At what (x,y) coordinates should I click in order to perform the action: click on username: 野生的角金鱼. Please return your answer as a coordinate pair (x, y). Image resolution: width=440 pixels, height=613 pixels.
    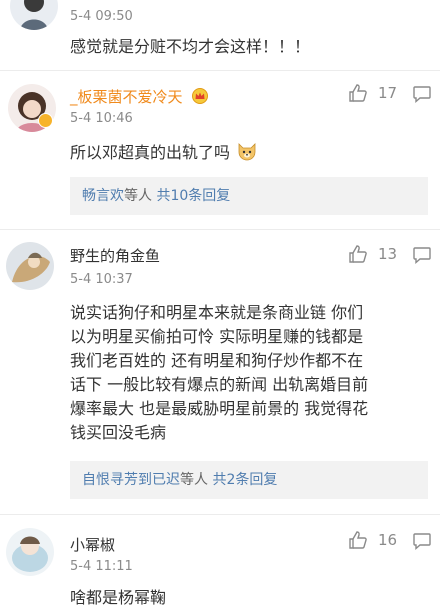
    Looking at the image, I should click on (115, 255).